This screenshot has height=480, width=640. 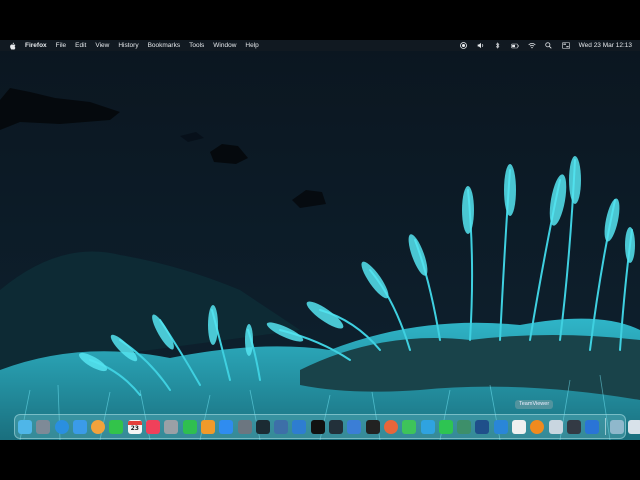 What do you see at coordinates (592, 426) in the screenshot?
I see `teamviewer-icon` at bounding box center [592, 426].